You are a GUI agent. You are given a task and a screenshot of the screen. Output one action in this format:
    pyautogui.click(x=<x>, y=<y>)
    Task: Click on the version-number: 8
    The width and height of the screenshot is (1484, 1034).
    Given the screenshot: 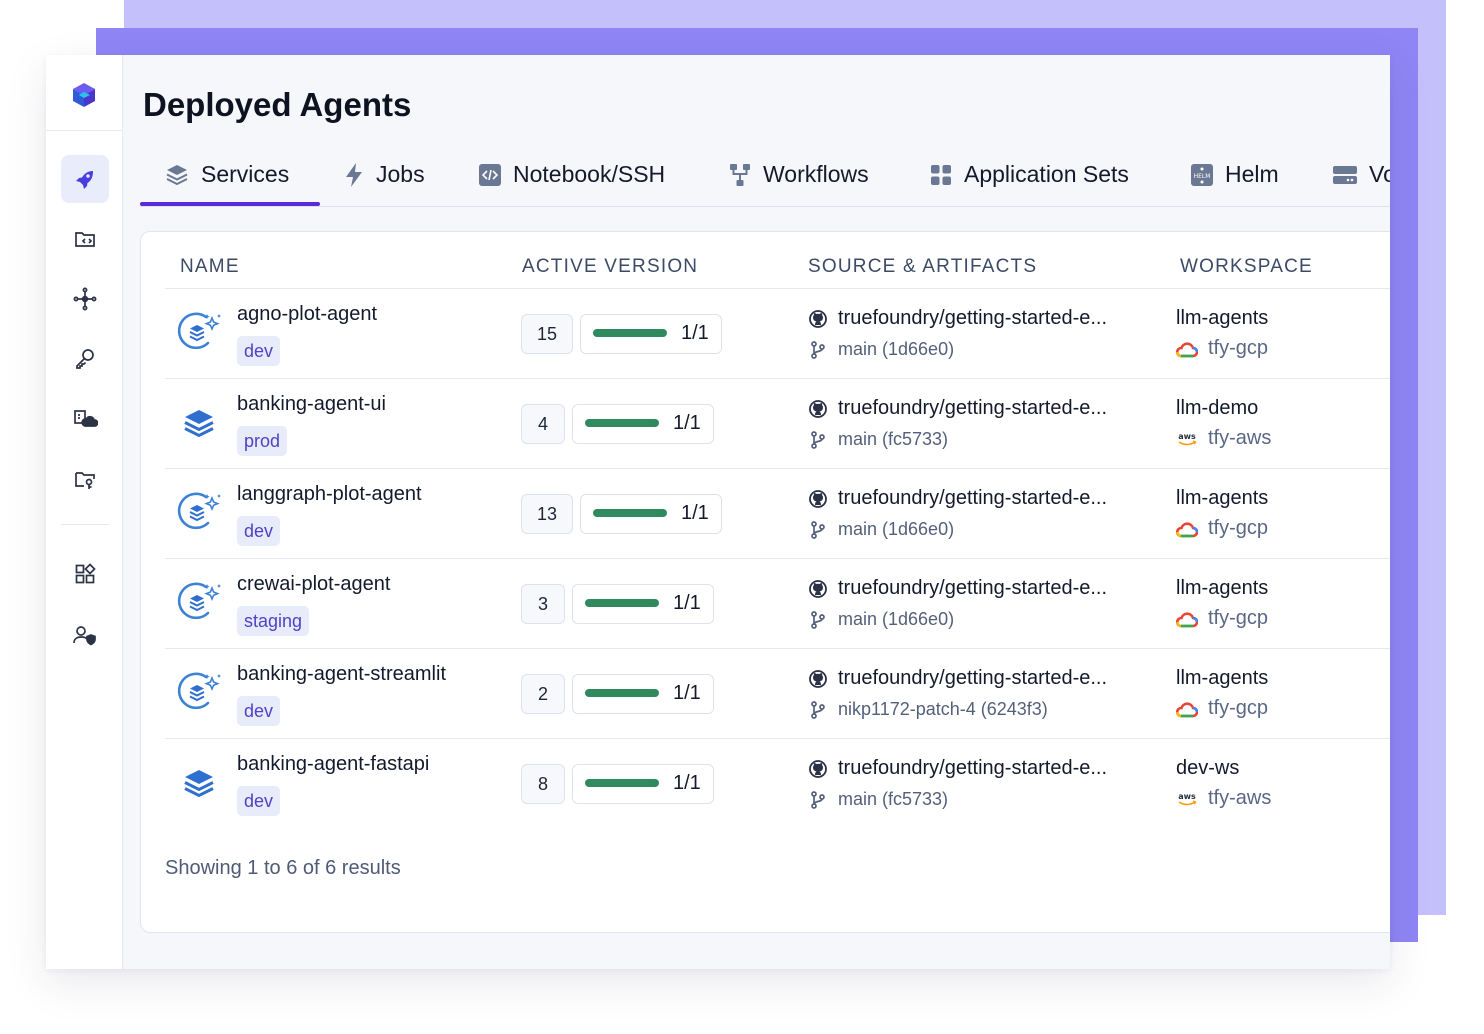 What is the action you would take?
    pyautogui.click(x=542, y=783)
    